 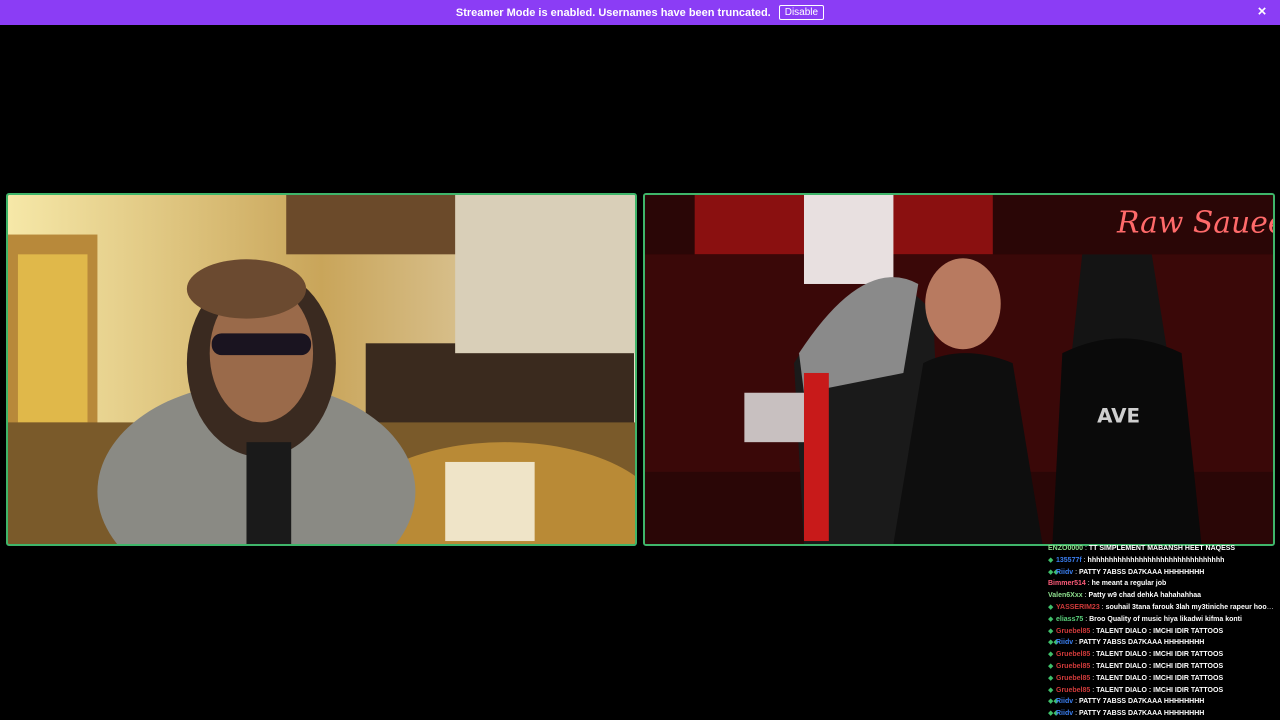 What do you see at coordinates (1069, 560) in the screenshot?
I see `chat-username: 135577f` at bounding box center [1069, 560].